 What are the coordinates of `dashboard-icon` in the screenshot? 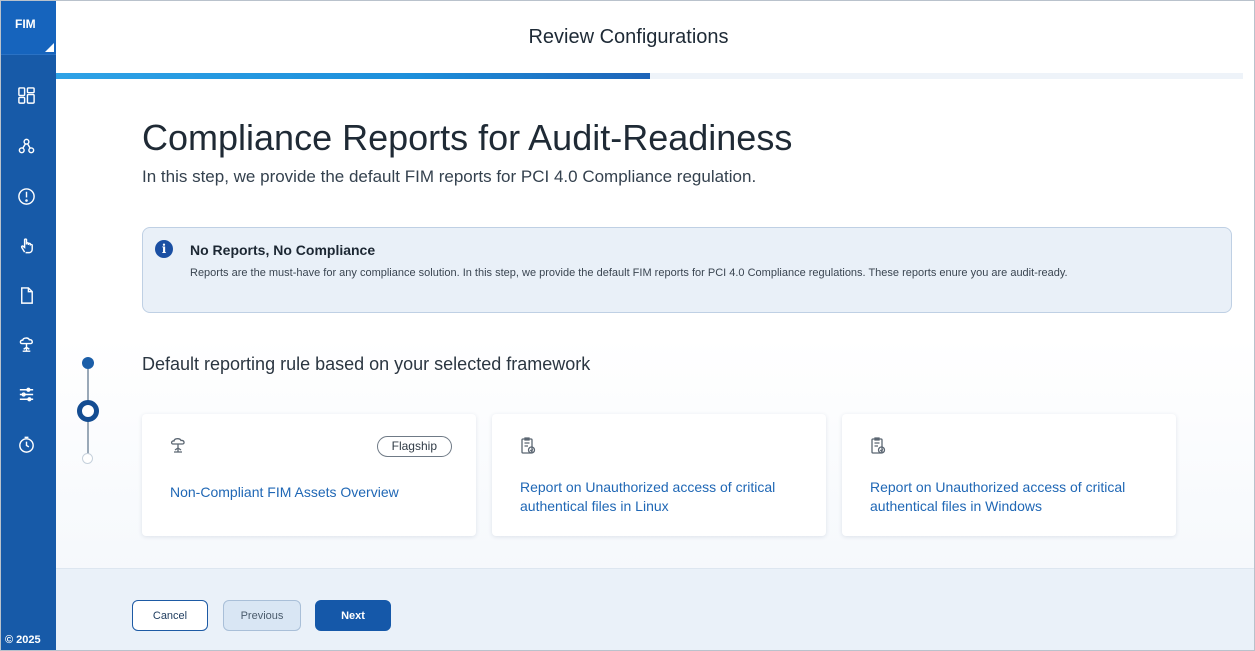 It's located at (26, 95).